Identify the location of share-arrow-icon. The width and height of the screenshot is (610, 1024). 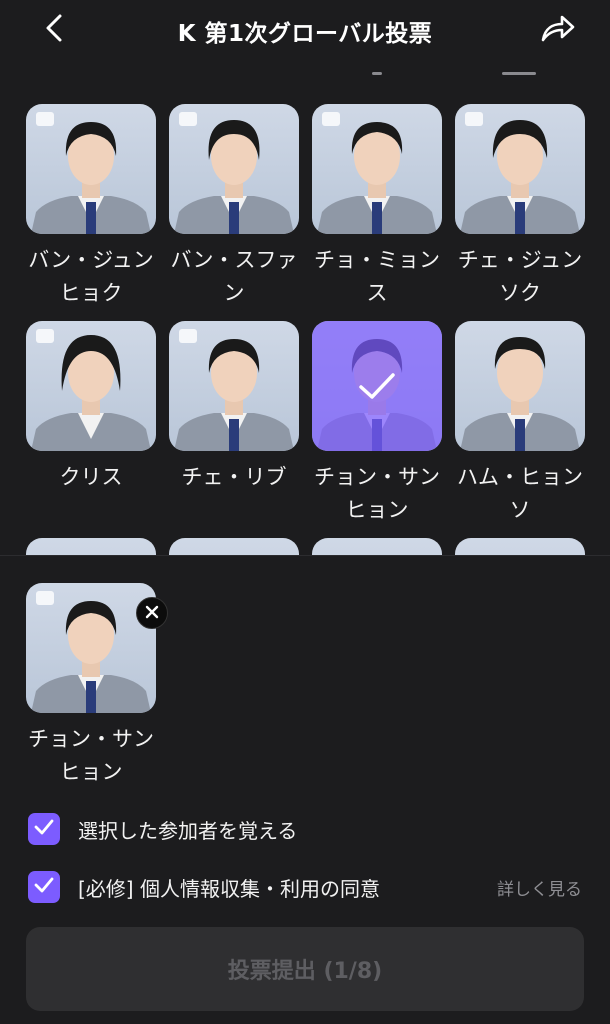
(558, 30).